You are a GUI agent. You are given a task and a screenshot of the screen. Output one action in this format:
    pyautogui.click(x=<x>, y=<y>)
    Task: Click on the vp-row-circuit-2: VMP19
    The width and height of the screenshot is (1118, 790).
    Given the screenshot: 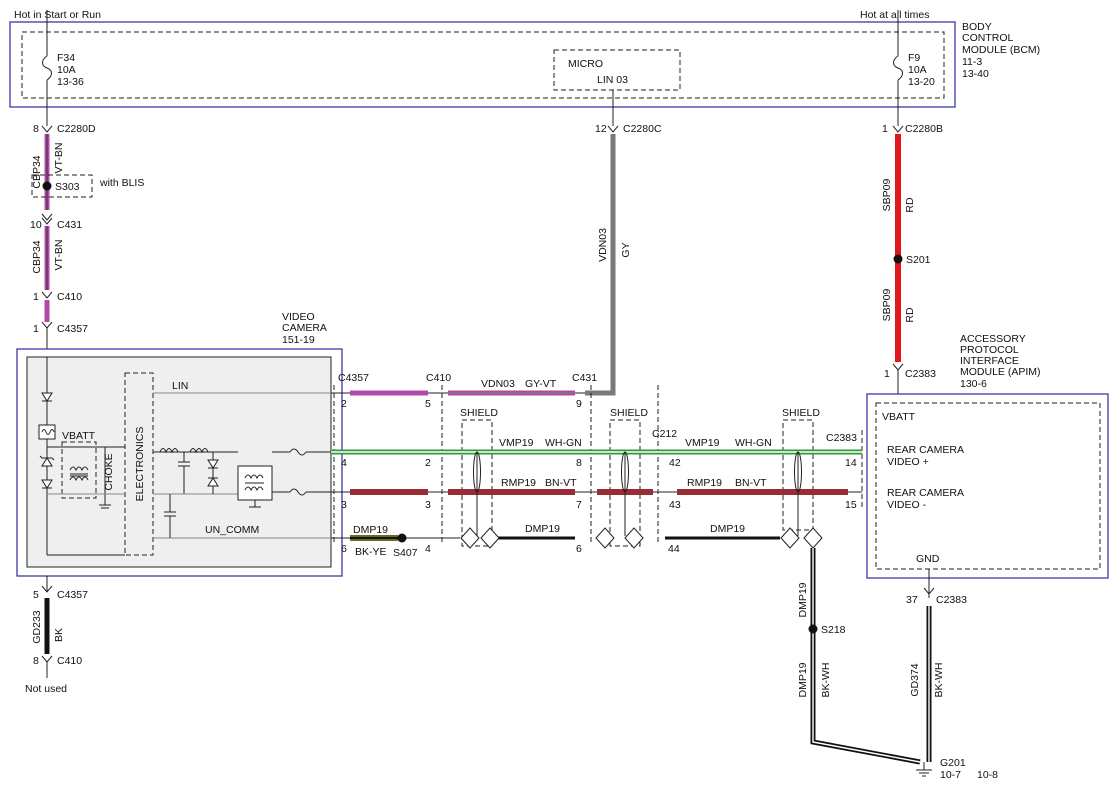 What is the action you would take?
    pyautogui.click(x=702, y=443)
    